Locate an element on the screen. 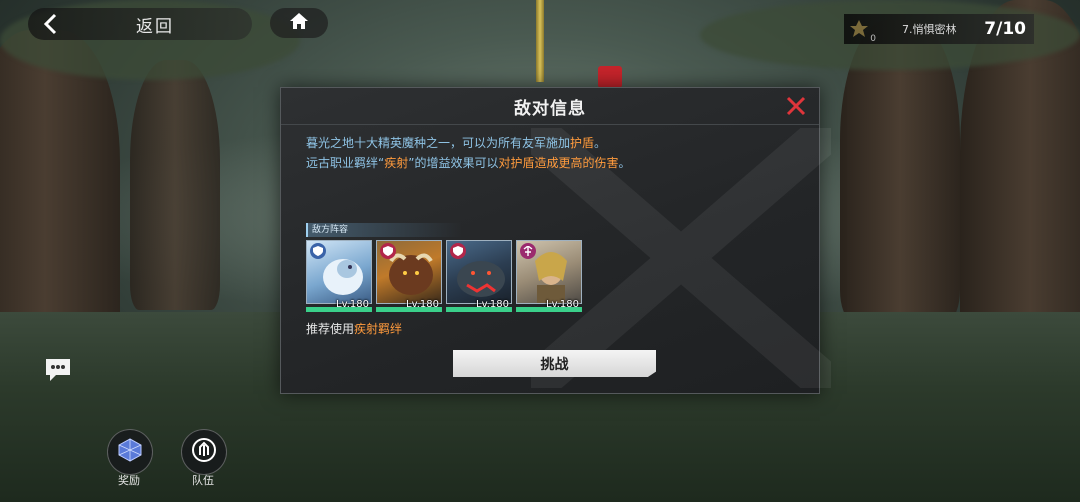  desc-highlight: 对护盾造成更高的伤害 is located at coordinates (558, 163).